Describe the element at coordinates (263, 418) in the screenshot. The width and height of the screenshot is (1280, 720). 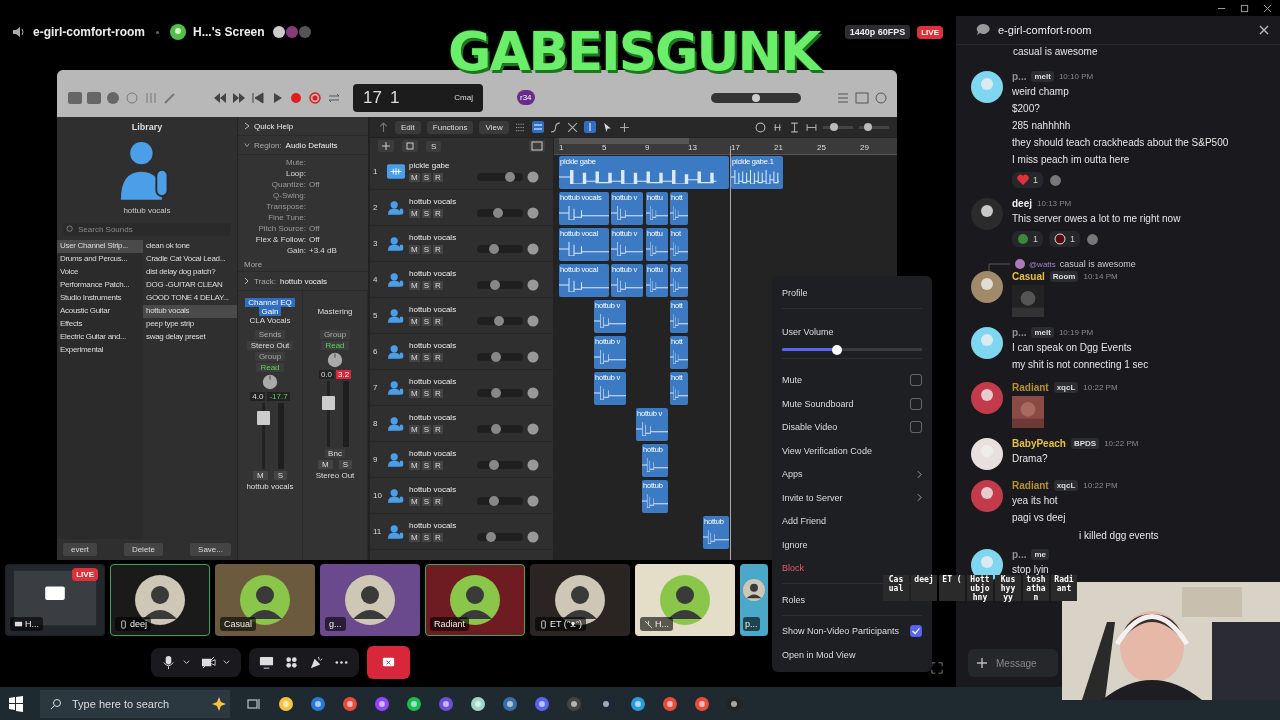
I see `fader-cap` at that location.